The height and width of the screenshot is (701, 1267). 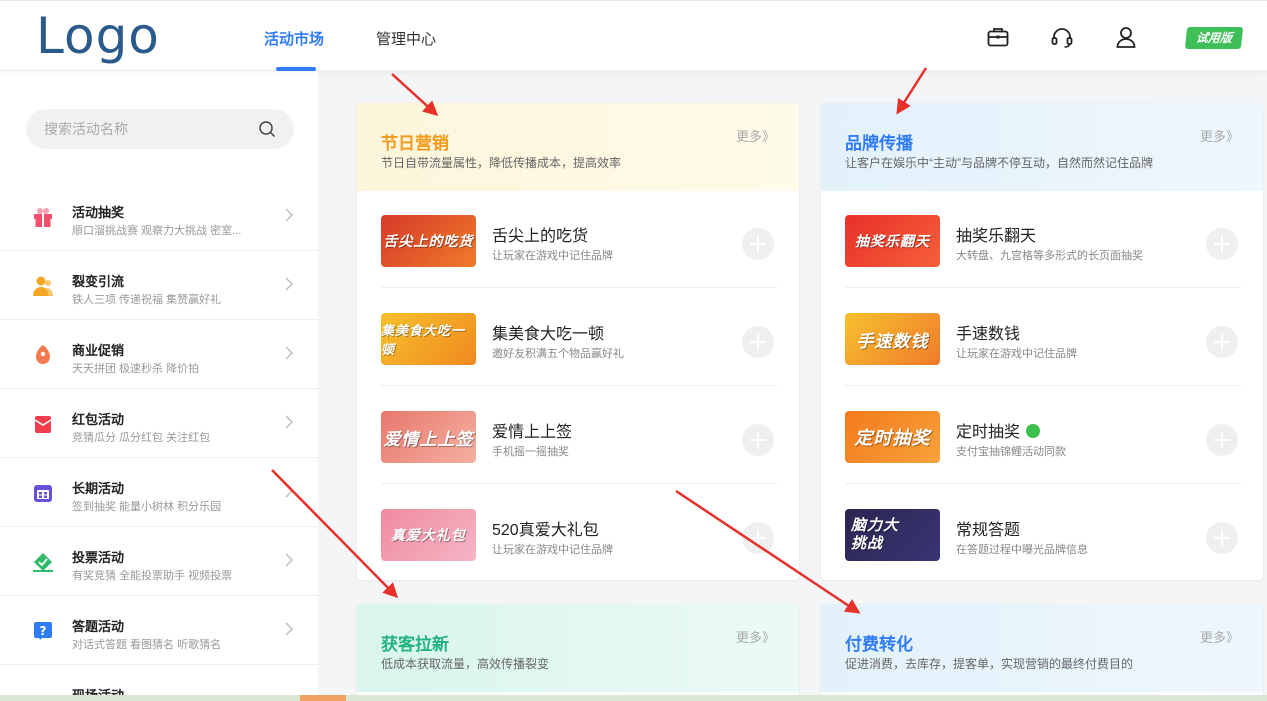 What do you see at coordinates (415, 644) in the screenshot?
I see `card-title: 获客拉新` at bounding box center [415, 644].